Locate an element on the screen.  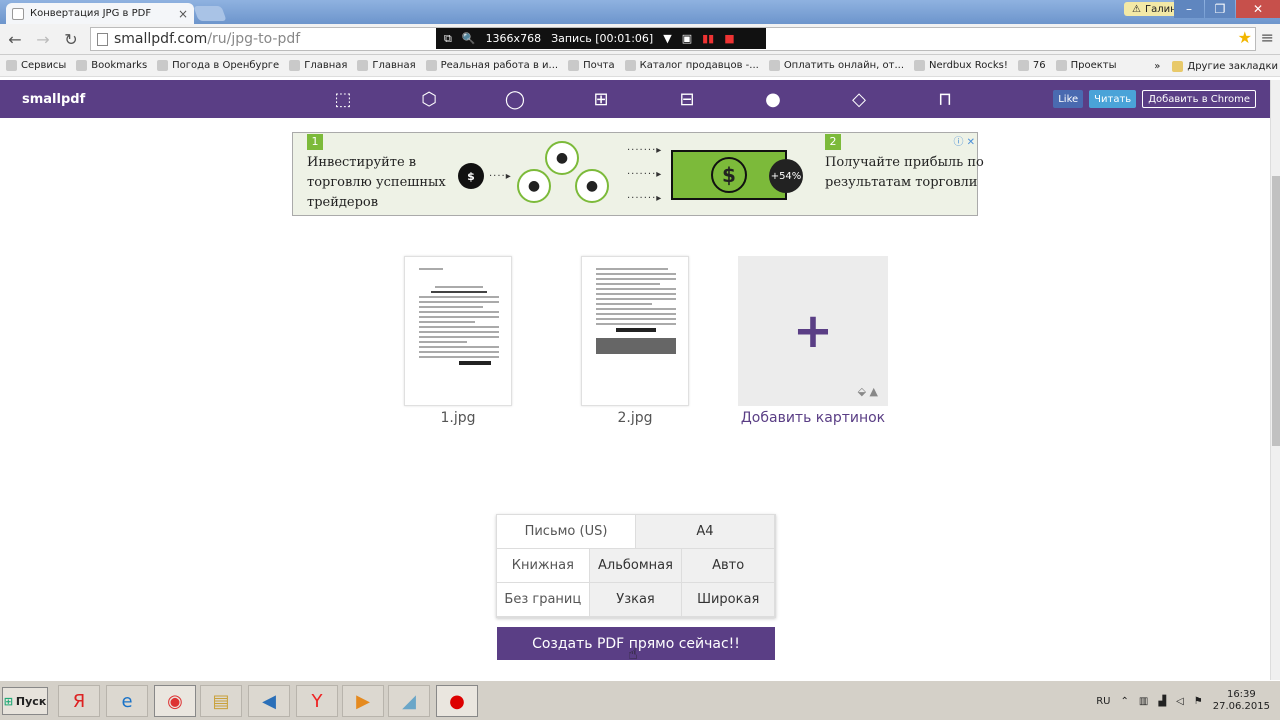
orientation-portrait: Книжная is located at coordinates (543, 566).